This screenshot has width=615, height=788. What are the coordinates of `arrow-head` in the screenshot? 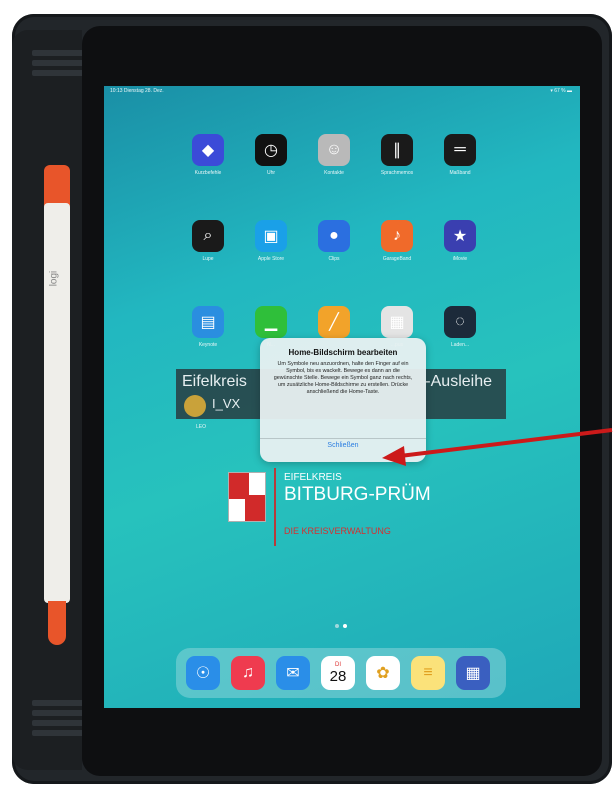 It's located at (394, 456).